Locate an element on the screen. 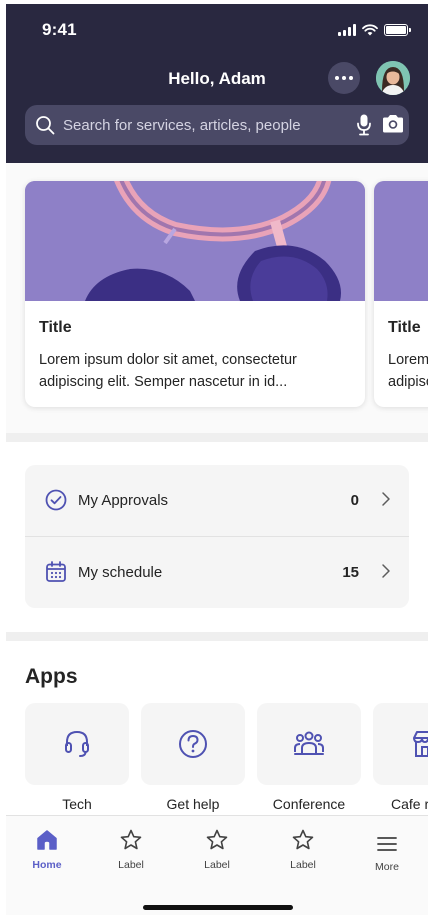 Image resolution: width=428 pixels, height=915 pixels. tab-label-3: Label is located at coordinates (303, 849).